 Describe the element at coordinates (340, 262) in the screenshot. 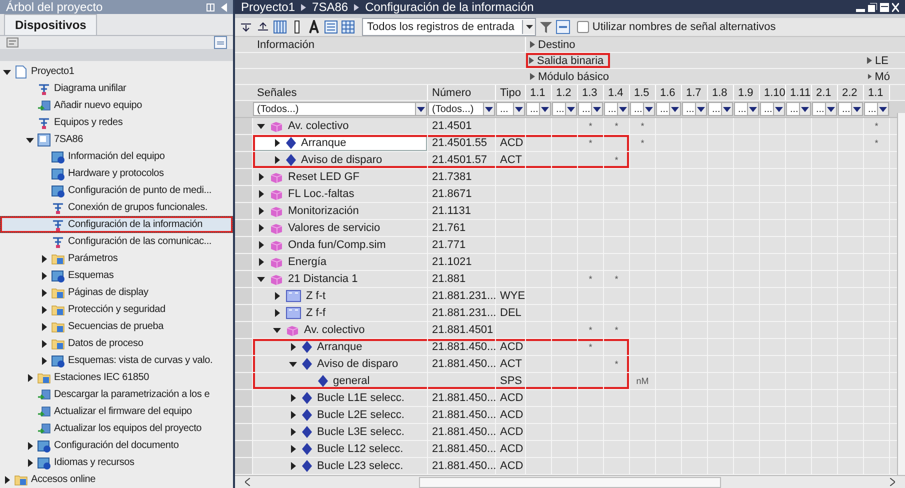

I see `table-cell: Energía` at that location.